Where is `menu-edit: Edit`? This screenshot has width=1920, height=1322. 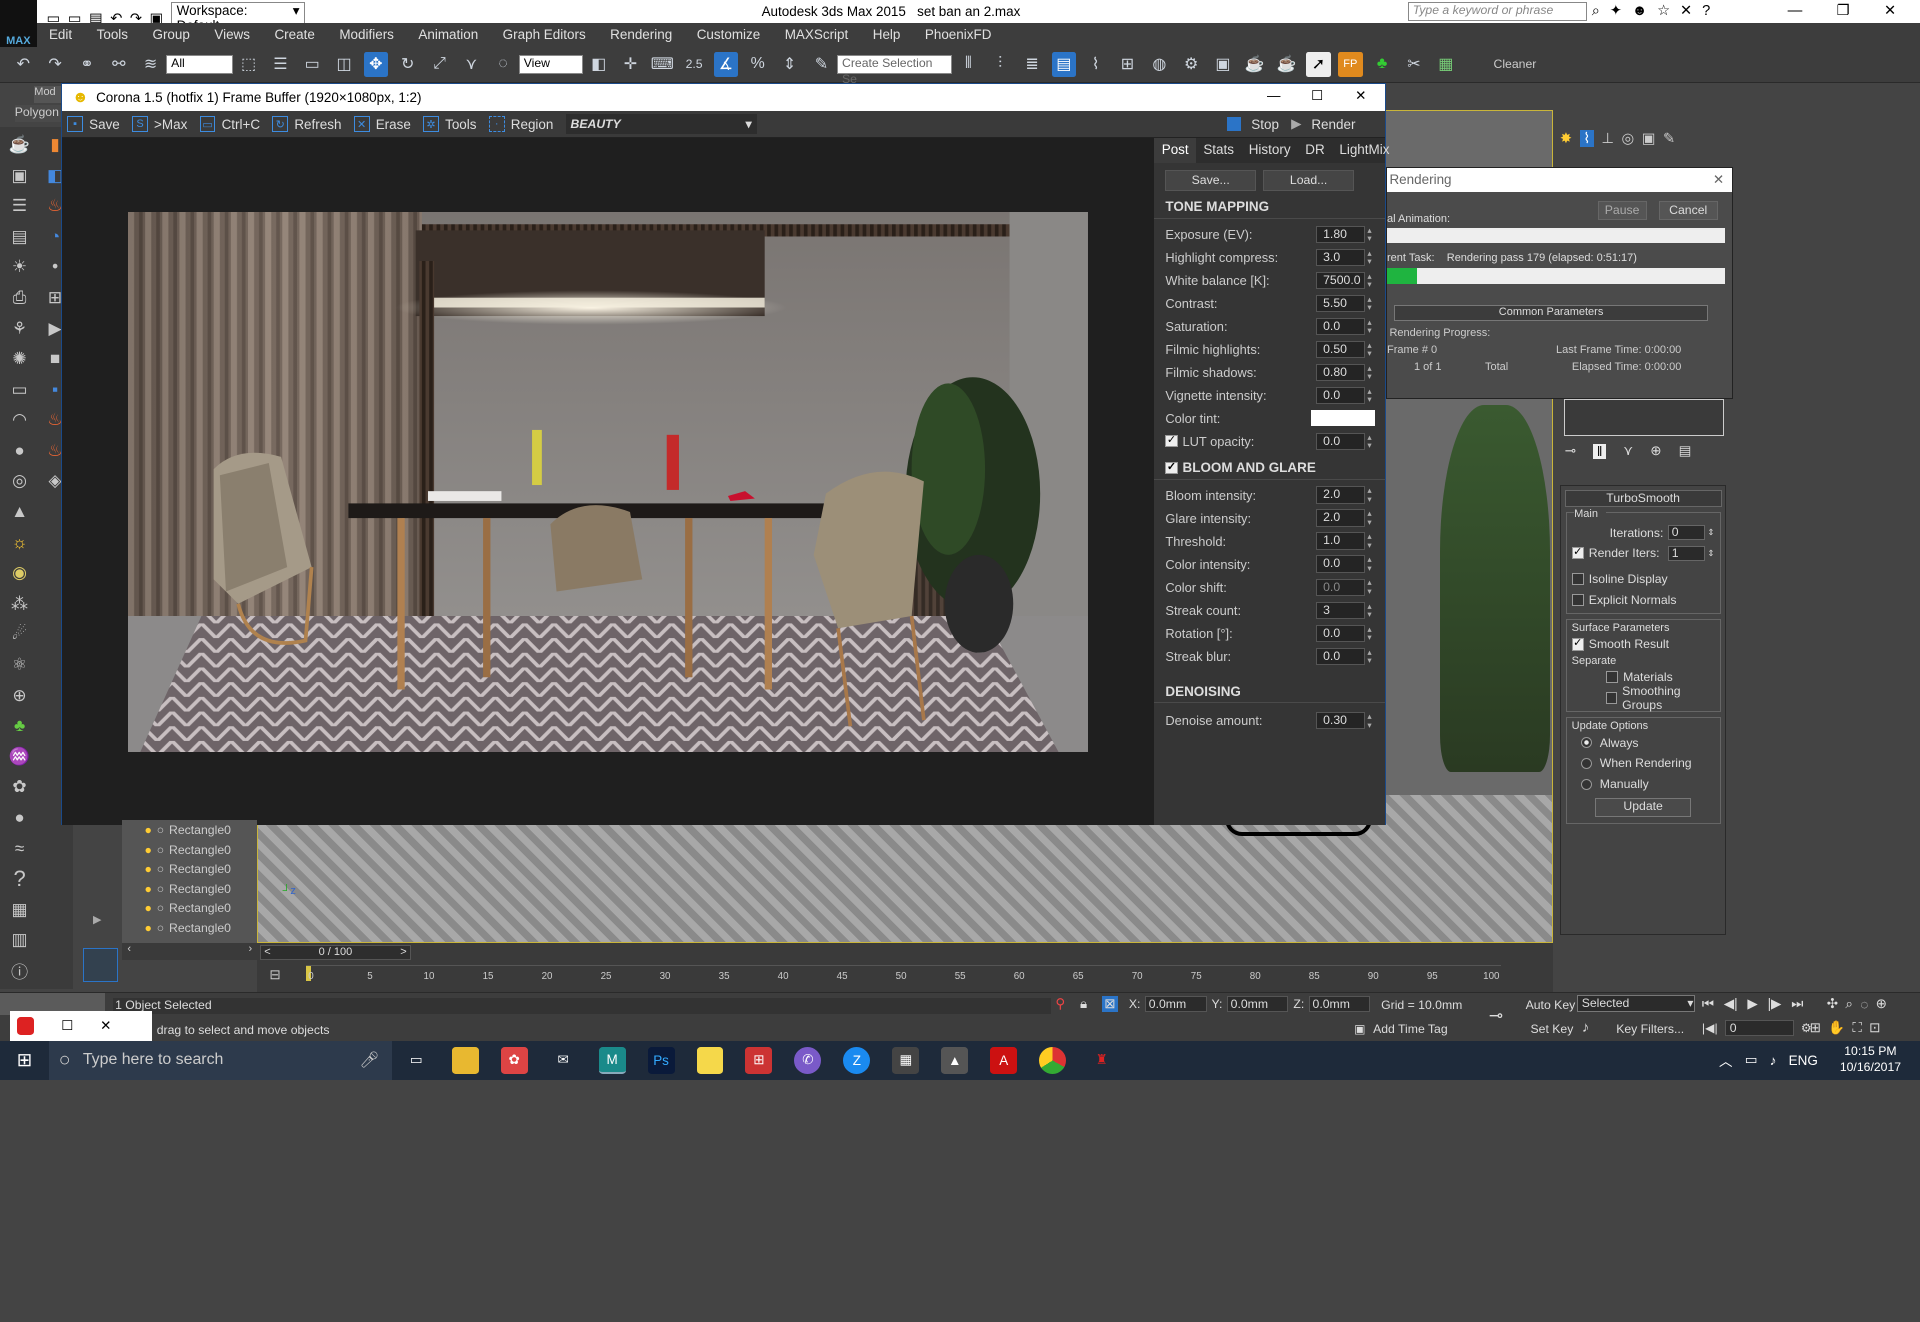 menu-edit: Edit is located at coordinates (61, 34).